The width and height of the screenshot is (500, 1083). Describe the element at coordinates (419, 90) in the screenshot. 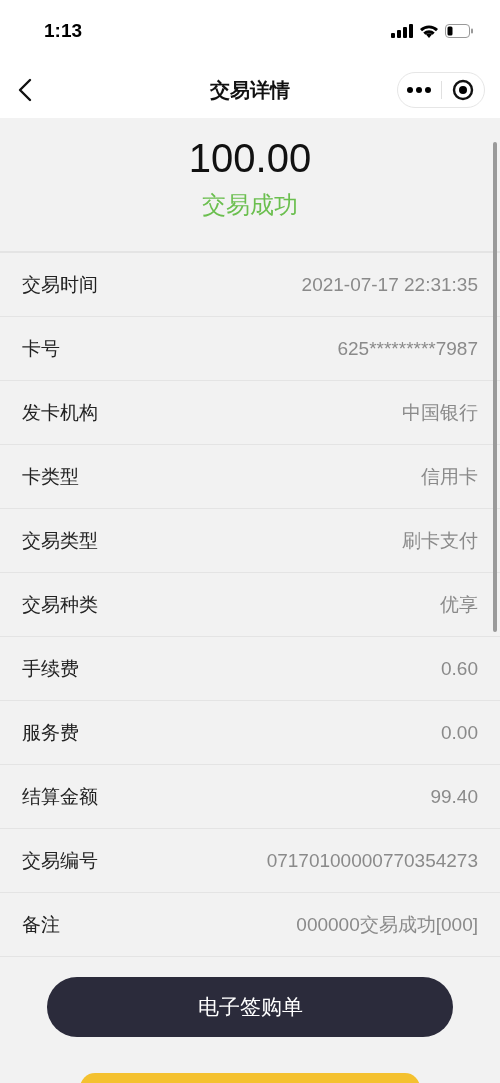

I see `more-icon` at that location.